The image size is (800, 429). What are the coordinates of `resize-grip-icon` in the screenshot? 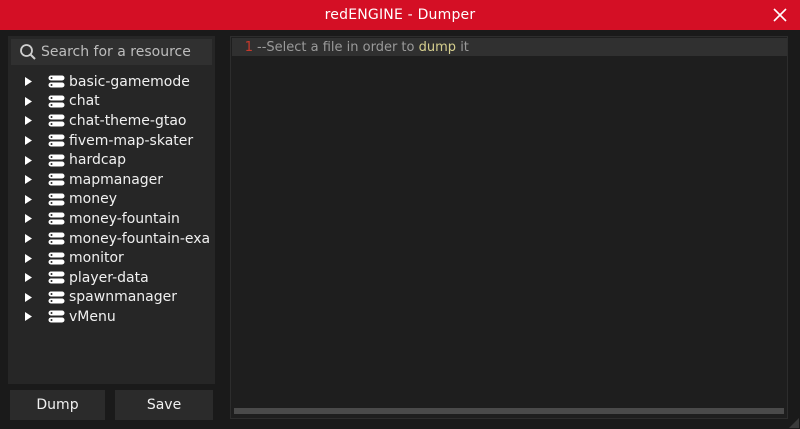 It's located at (794, 423).